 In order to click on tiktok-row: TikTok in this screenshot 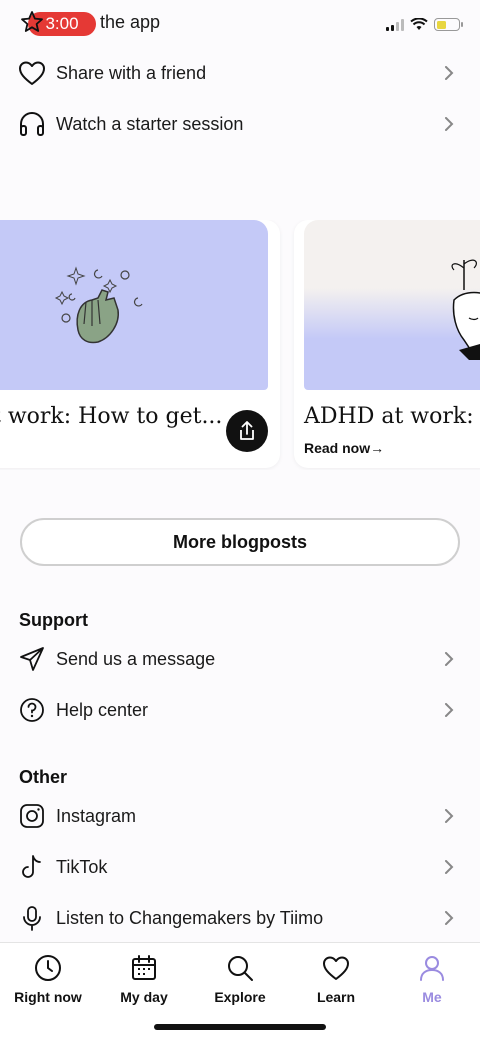, I will do `click(240, 867)`.